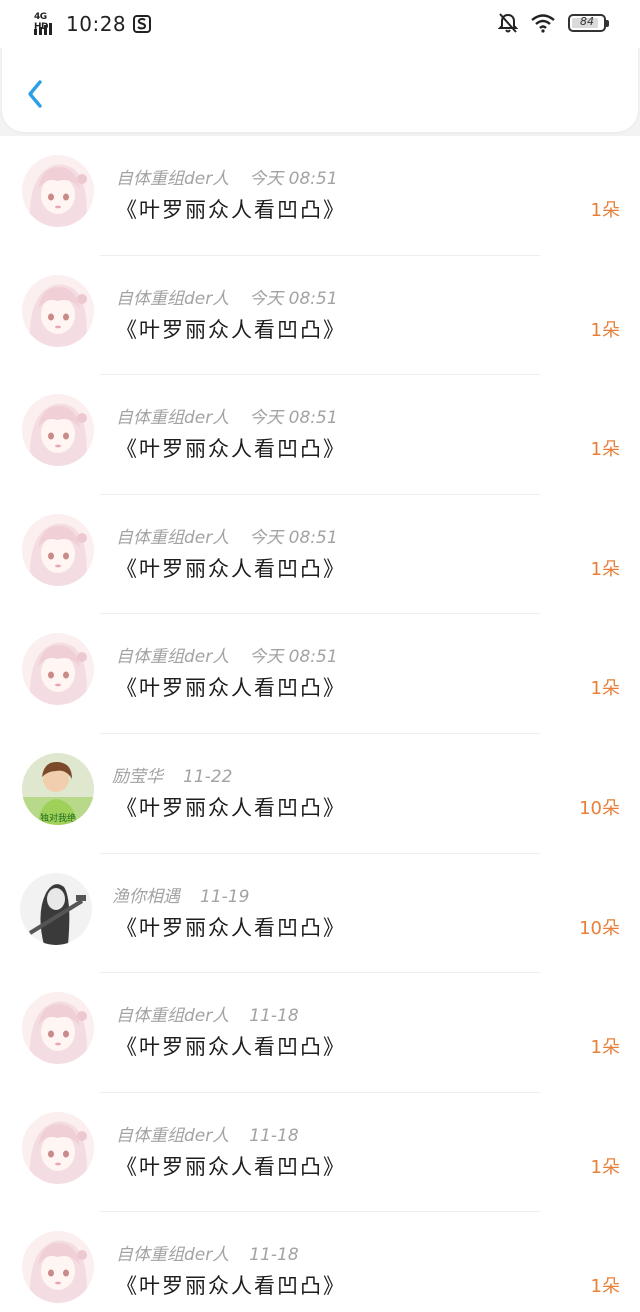  Describe the element at coordinates (36, 94) in the screenshot. I see `back-arrow-icon` at that location.